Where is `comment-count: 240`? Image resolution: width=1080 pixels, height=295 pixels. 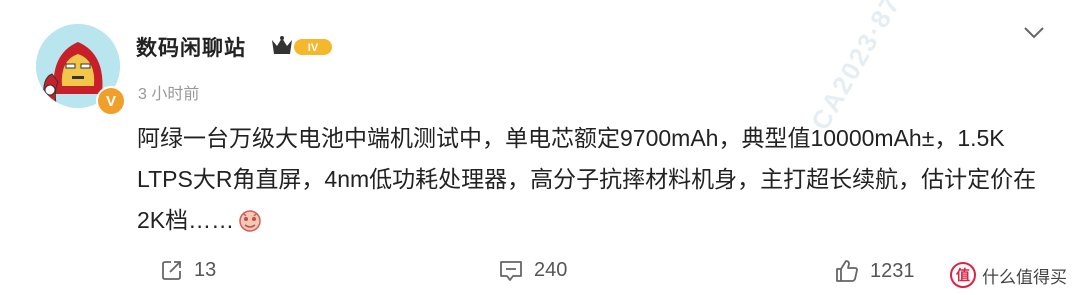 comment-count: 240 is located at coordinates (551, 269).